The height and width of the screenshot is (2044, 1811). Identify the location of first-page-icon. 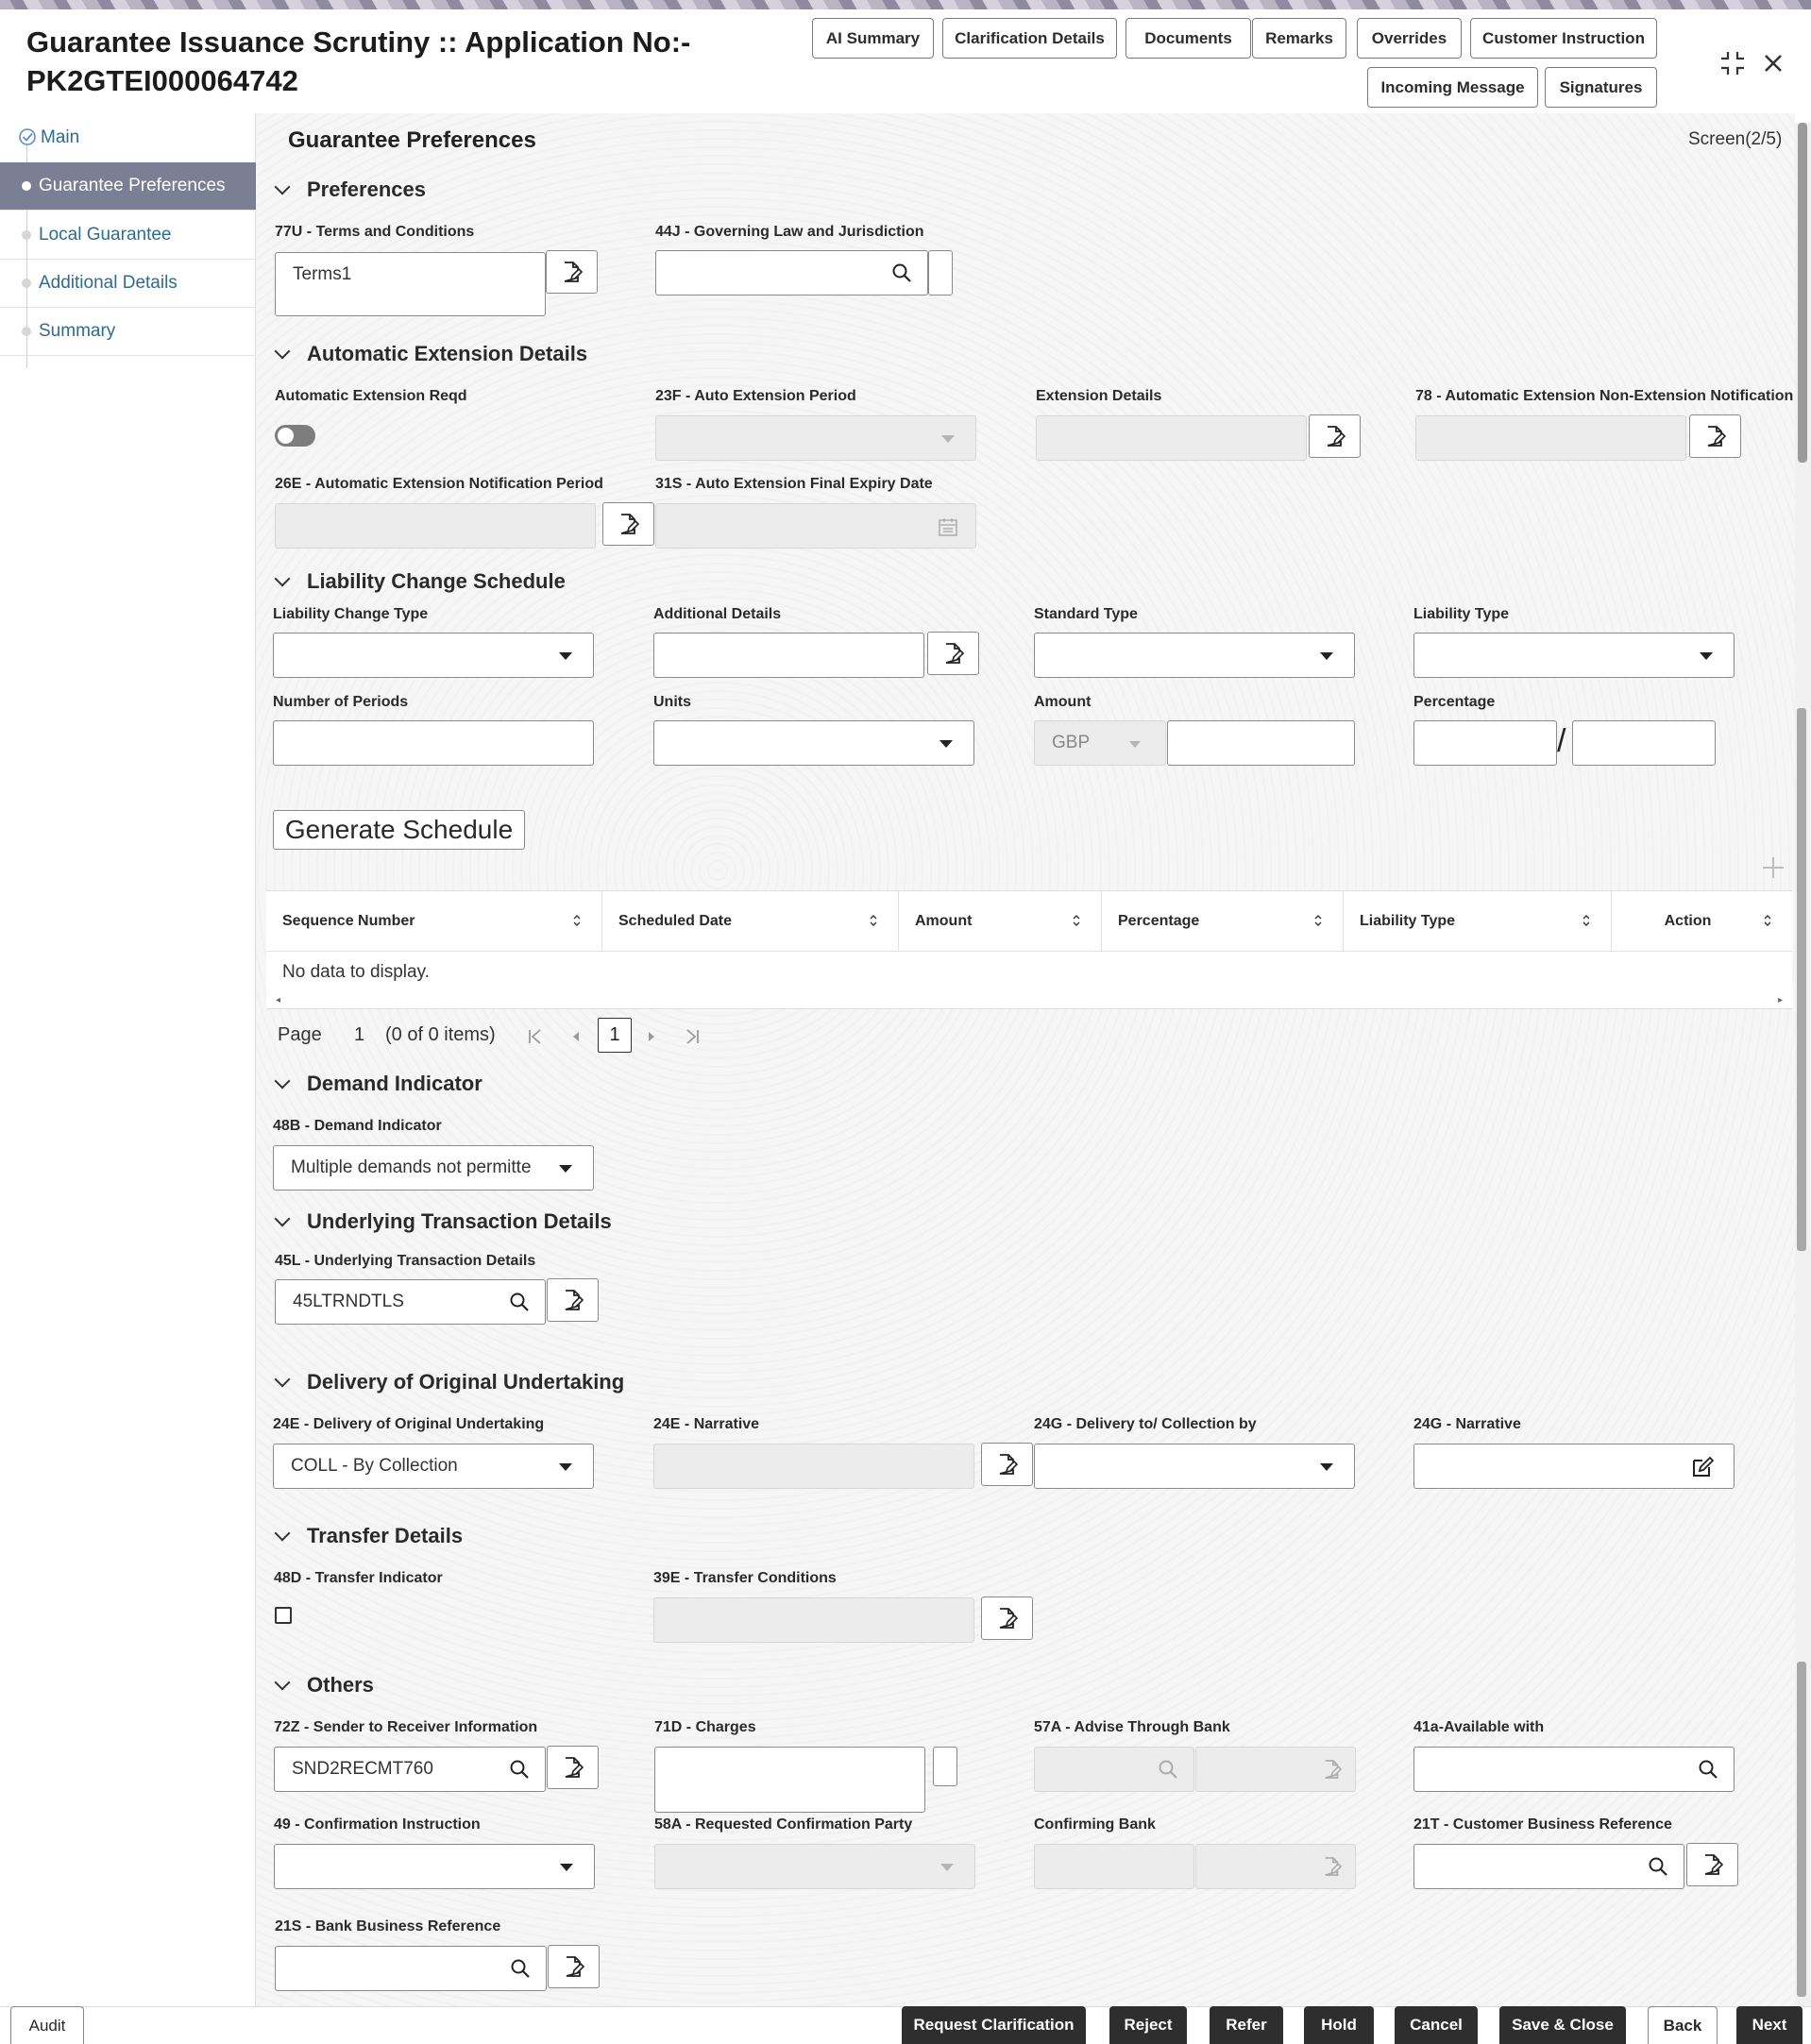
(535, 1036).